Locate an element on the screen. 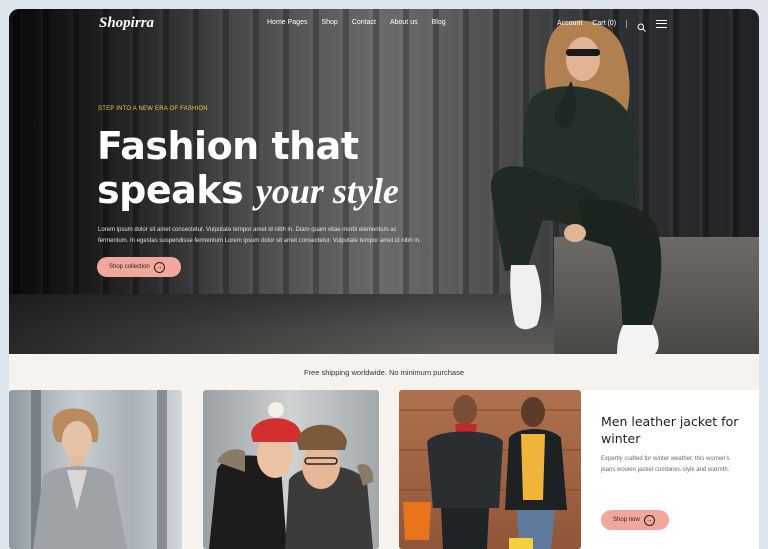 This screenshot has width=768, height=549. product-card-beanies is located at coordinates (291, 469).